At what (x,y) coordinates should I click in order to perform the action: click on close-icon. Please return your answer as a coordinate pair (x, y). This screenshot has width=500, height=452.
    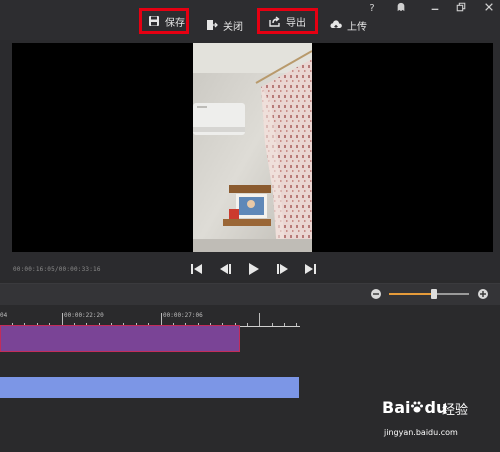
    Looking at the image, I should click on (489, 7).